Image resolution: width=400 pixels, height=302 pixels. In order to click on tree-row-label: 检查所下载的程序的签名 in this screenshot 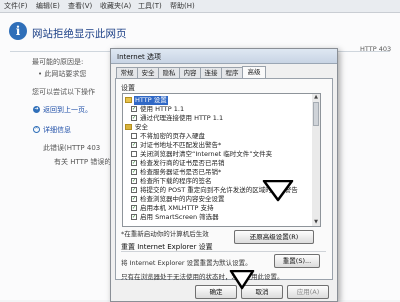, I will do `click(176, 181)`.